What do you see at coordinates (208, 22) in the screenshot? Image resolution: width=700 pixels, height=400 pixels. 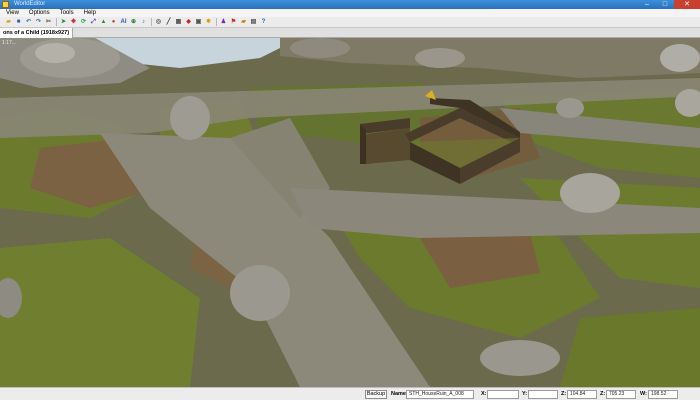 I see `light-icon: ✸` at bounding box center [208, 22].